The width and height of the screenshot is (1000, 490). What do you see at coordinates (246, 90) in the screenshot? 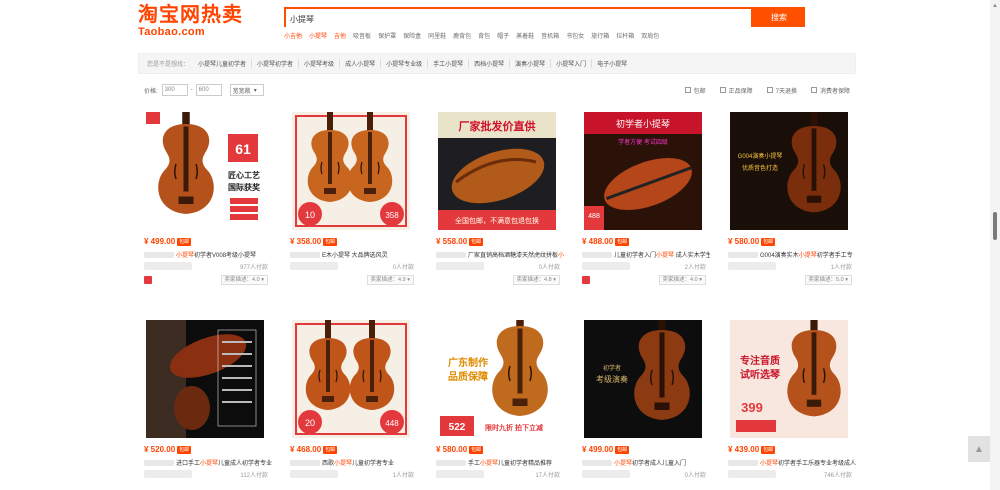
I see `sort-select: 宽宽敞 ▾` at bounding box center [246, 90].